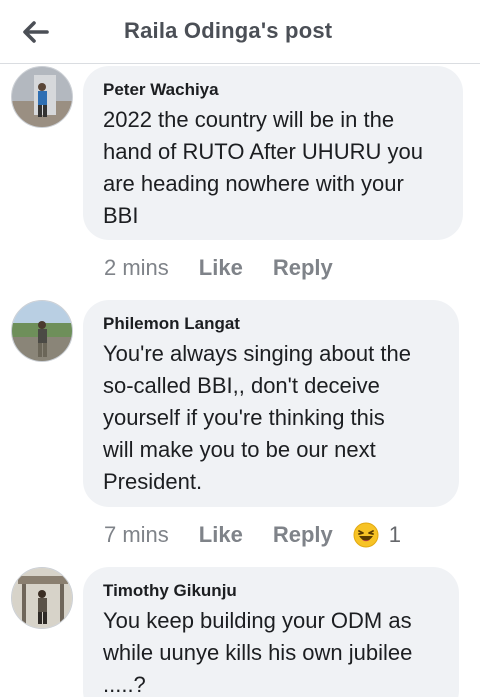 This screenshot has width=480, height=697. I want to click on comment-author: Peter Wachiya, so click(273, 90).